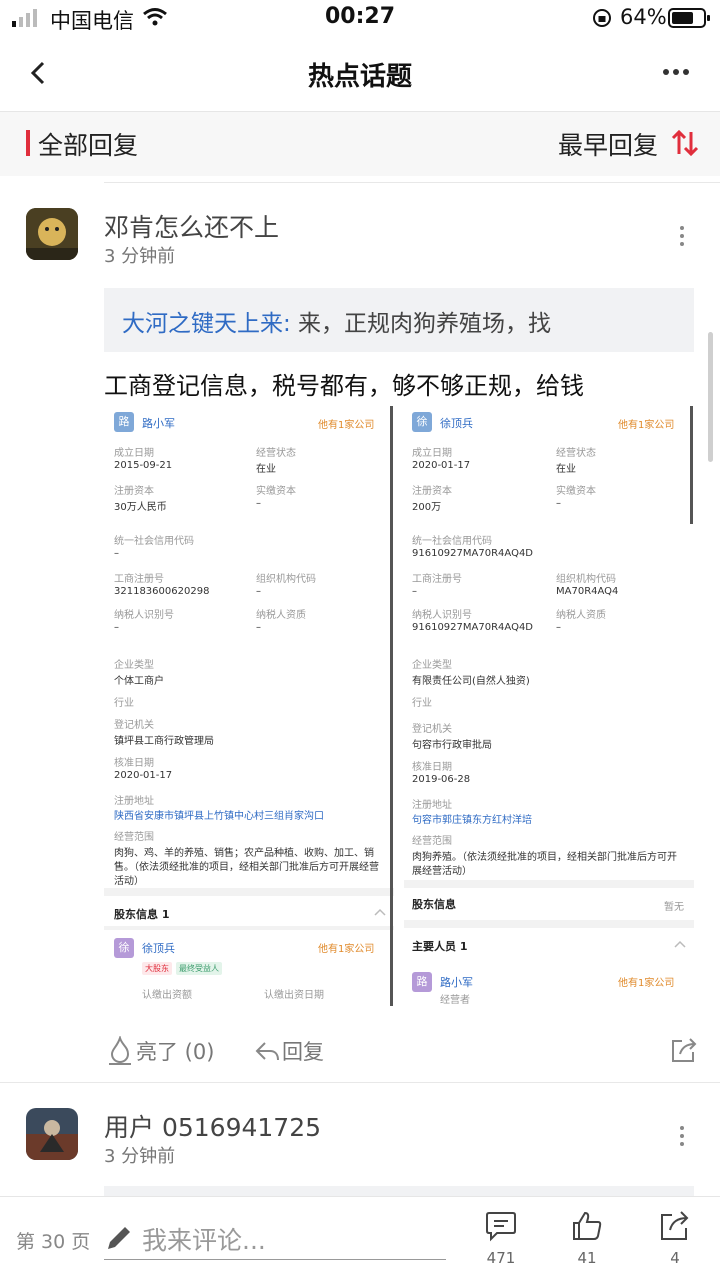  Describe the element at coordinates (267, 1052) in the screenshot. I see `reply-icon` at that location.